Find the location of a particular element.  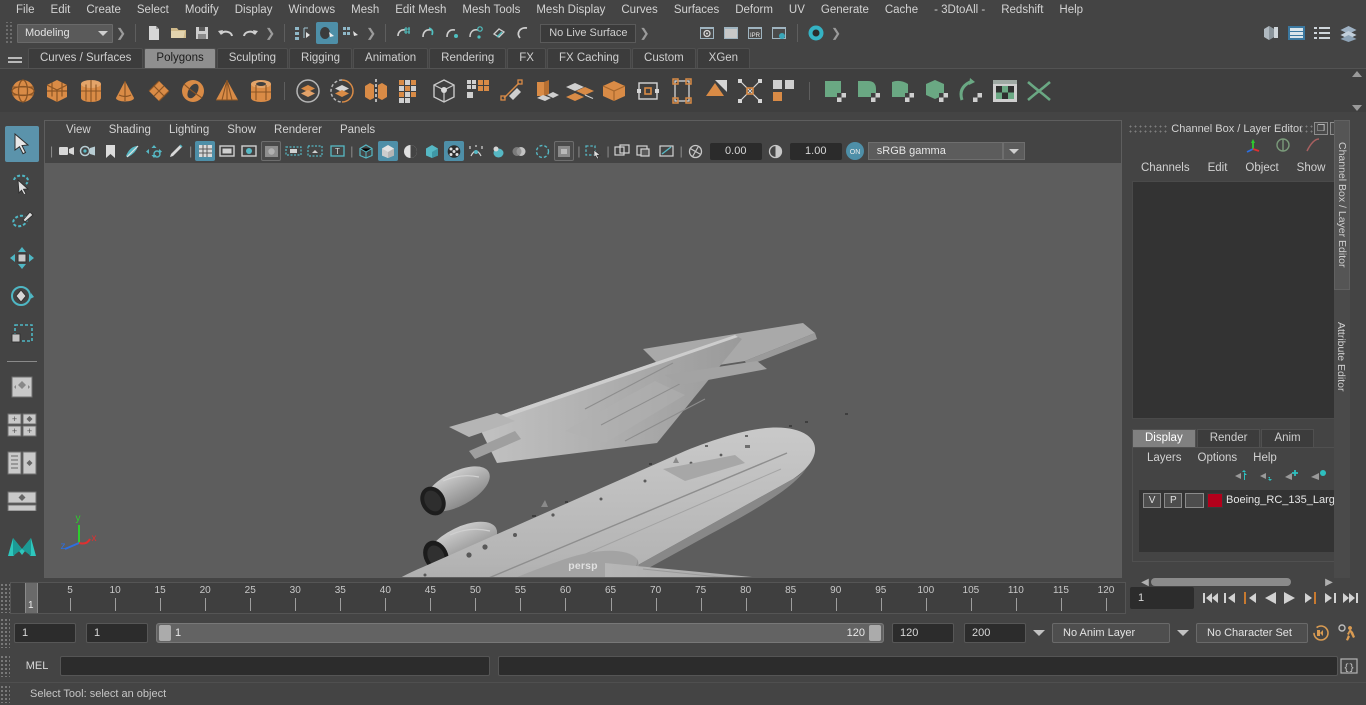

sculpt-surface-icon is located at coordinates (835, 91).